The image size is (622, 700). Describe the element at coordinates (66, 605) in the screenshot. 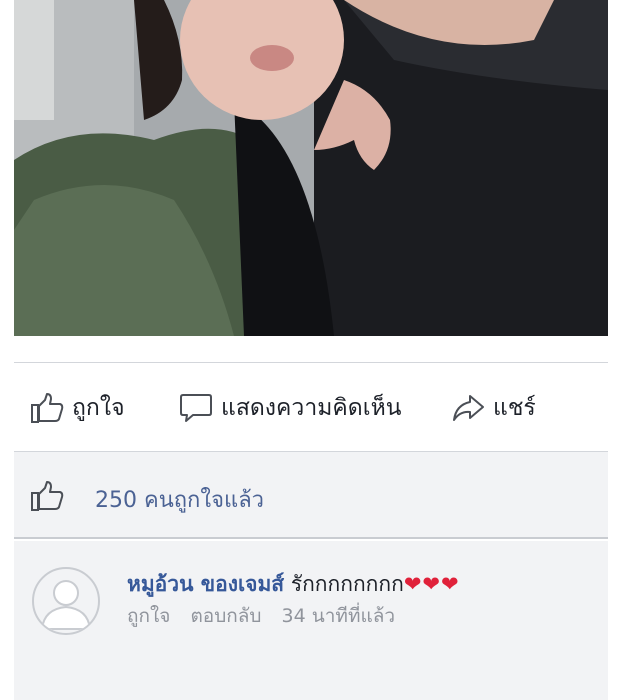

I see `default-profile-icon` at that location.